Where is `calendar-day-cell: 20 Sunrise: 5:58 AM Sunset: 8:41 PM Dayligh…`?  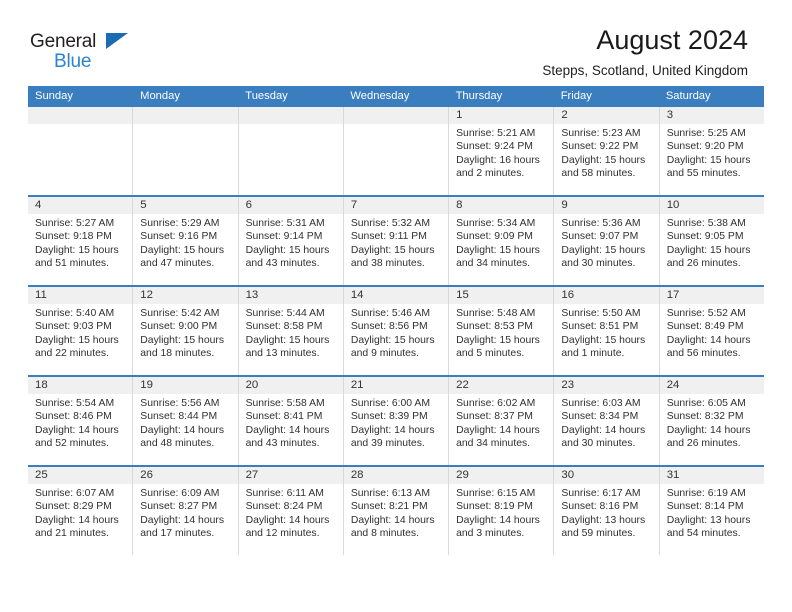 calendar-day-cell: 20 Sunrise: 5:58 AM Sunset: 8:41 PM Dayligh… is located at coordinates (291, 421).